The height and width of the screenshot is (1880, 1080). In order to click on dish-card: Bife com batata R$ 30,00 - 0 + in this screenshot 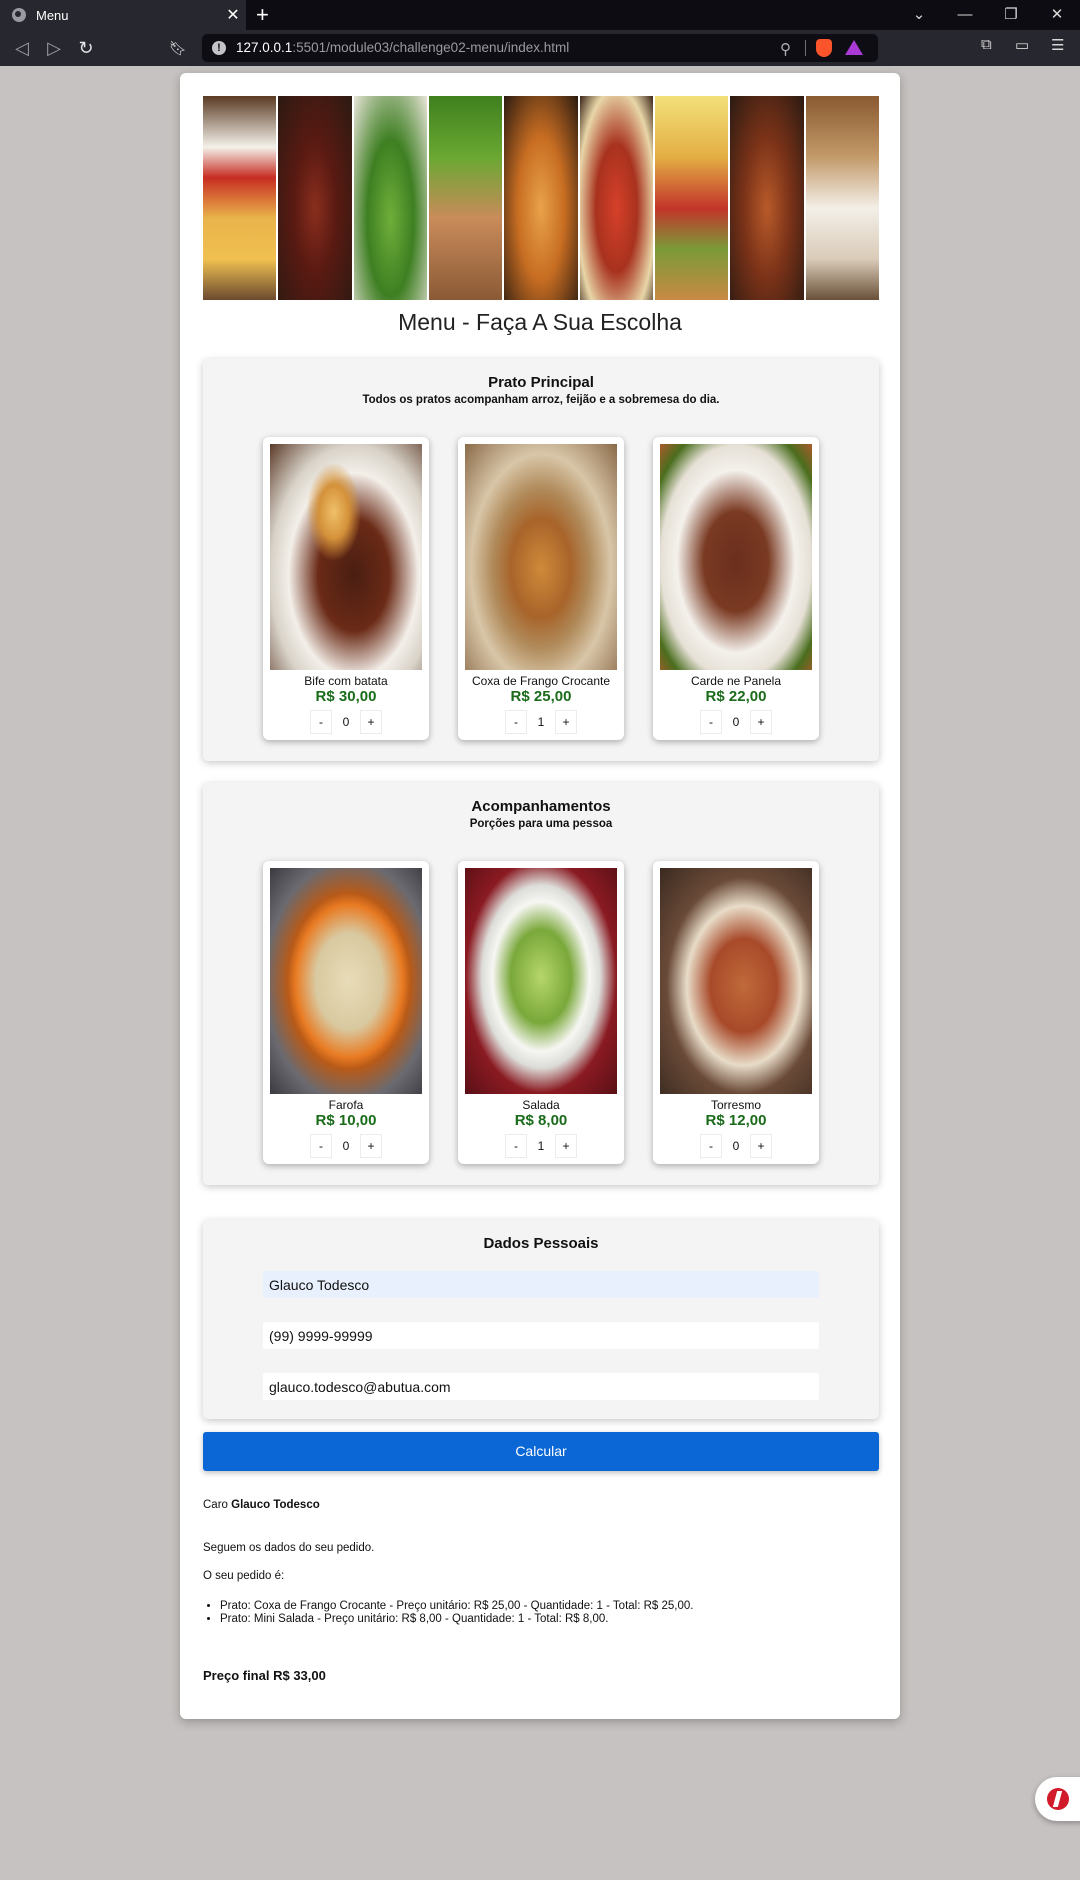, I will do `click(346, 588)`.